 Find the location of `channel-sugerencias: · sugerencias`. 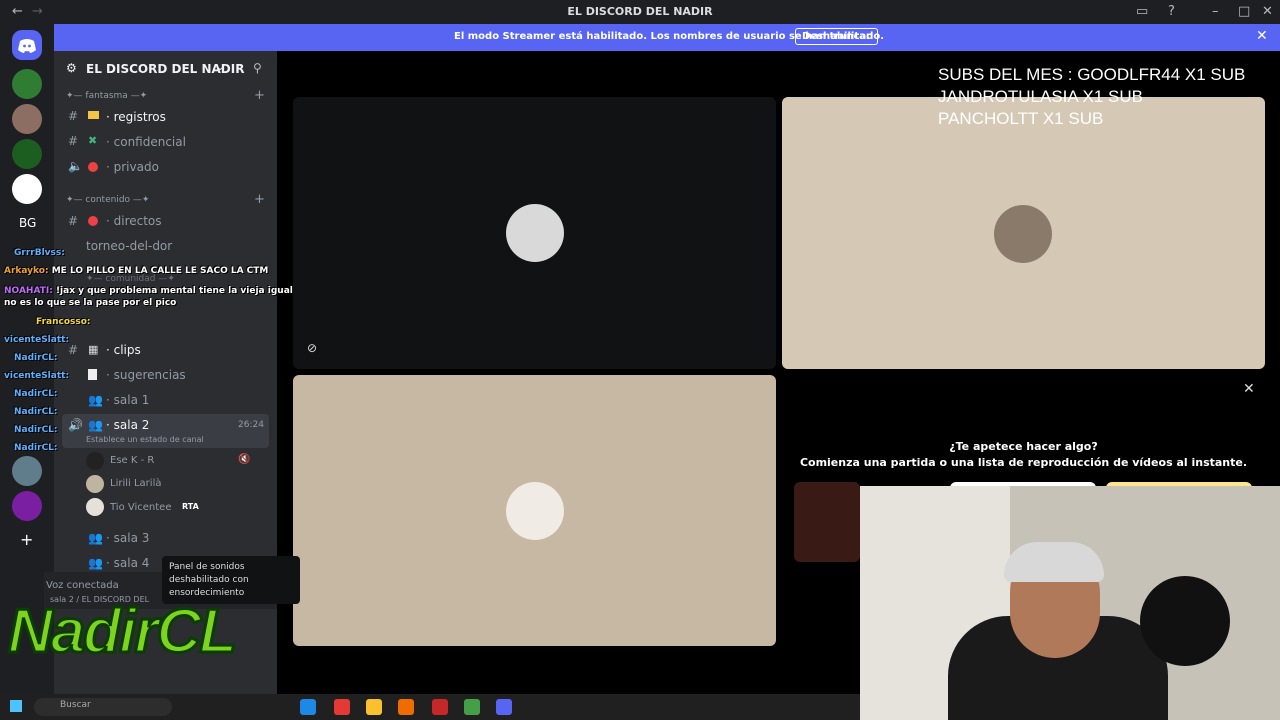

channel-sugerencias: · sugerencias is located at coordinates (146, 375).